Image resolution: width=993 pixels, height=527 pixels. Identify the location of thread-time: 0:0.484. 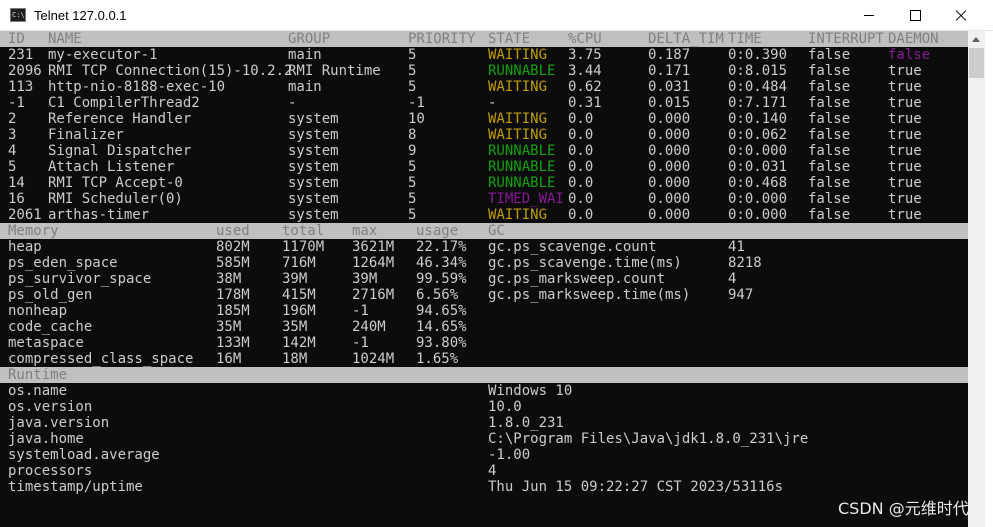
(758, 87).